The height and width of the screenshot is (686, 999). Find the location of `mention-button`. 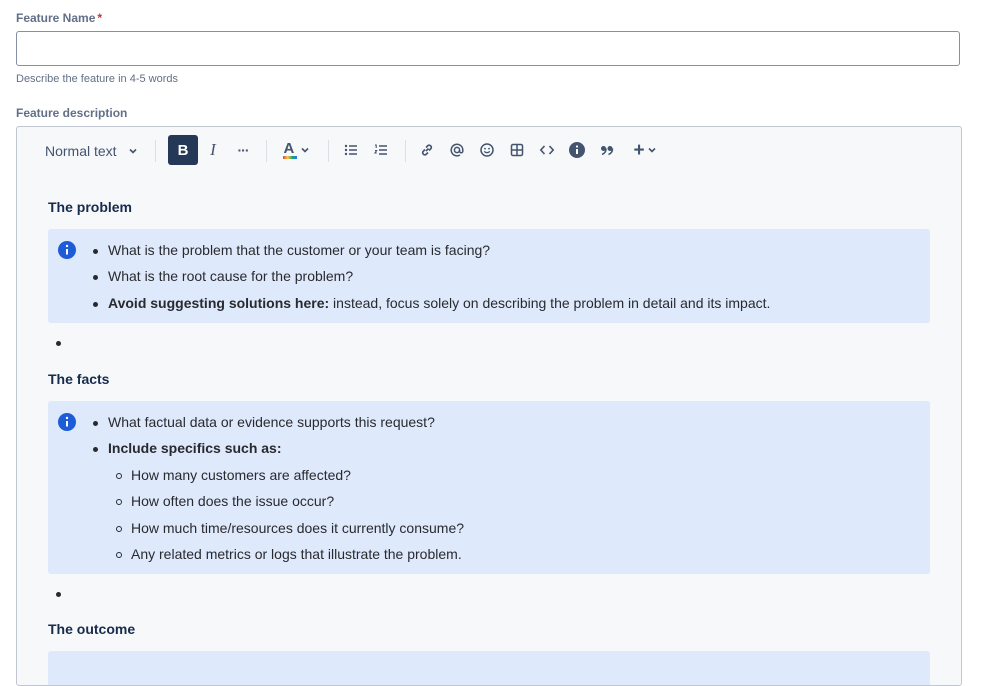

mention-button is located at coordinates (457, 150).